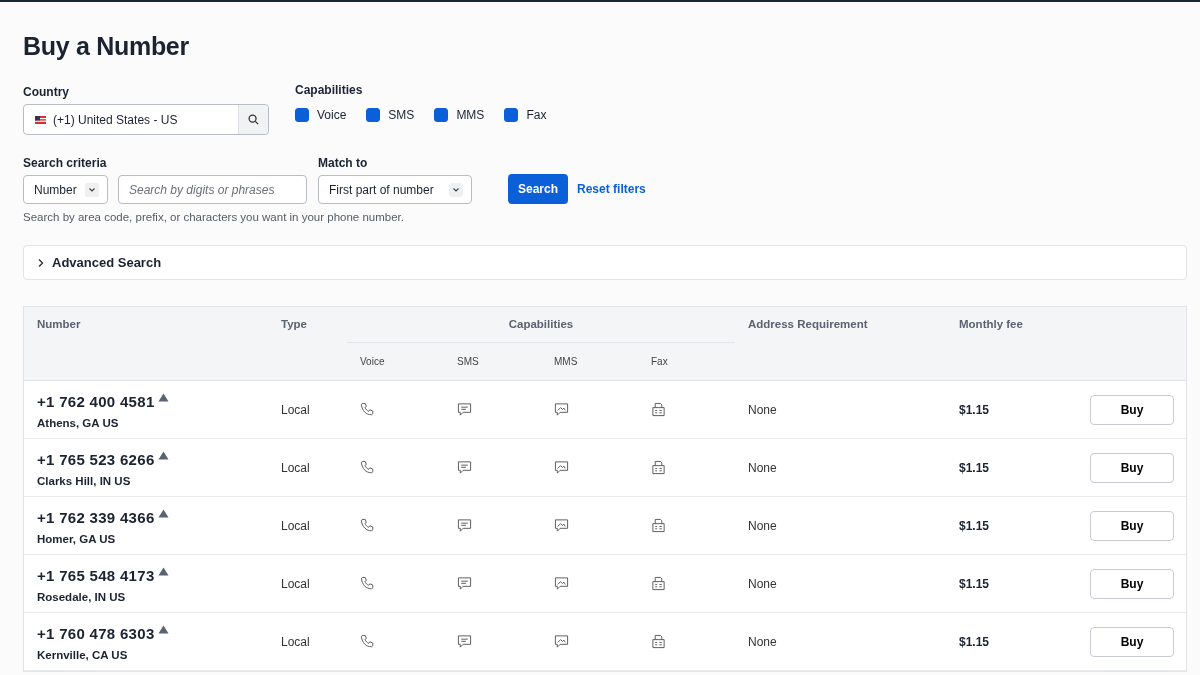  Describe the element at coordinates (59, 324) in the screenshot. I see `column-header: Number` at that location.